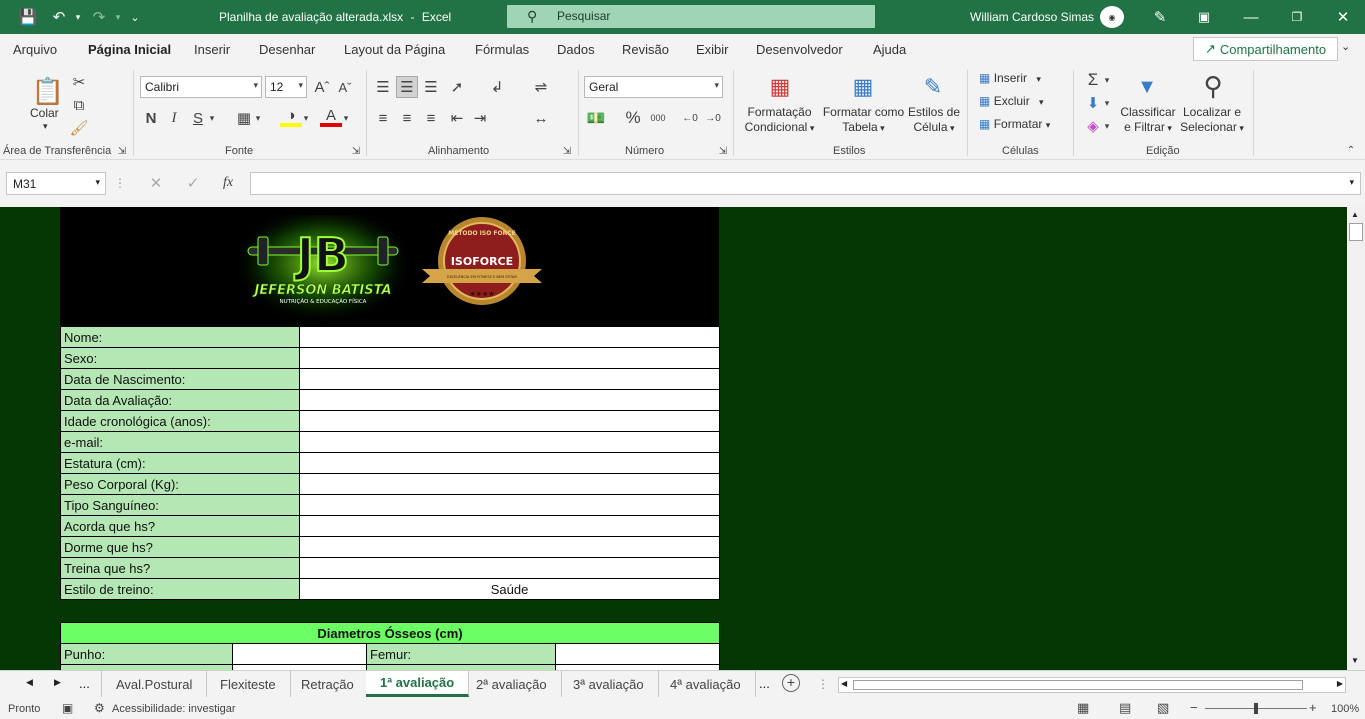  I want to click on page-break-view-icon: ▧, so click(1163, 708).